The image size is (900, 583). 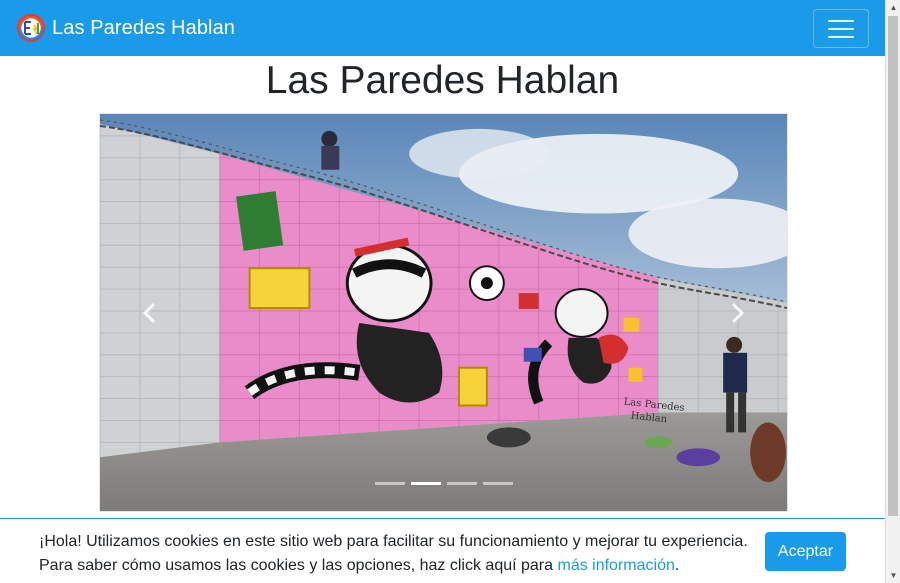 I want to click on brand-link: Las Paredes Hablan, so click(x=125, y=28).